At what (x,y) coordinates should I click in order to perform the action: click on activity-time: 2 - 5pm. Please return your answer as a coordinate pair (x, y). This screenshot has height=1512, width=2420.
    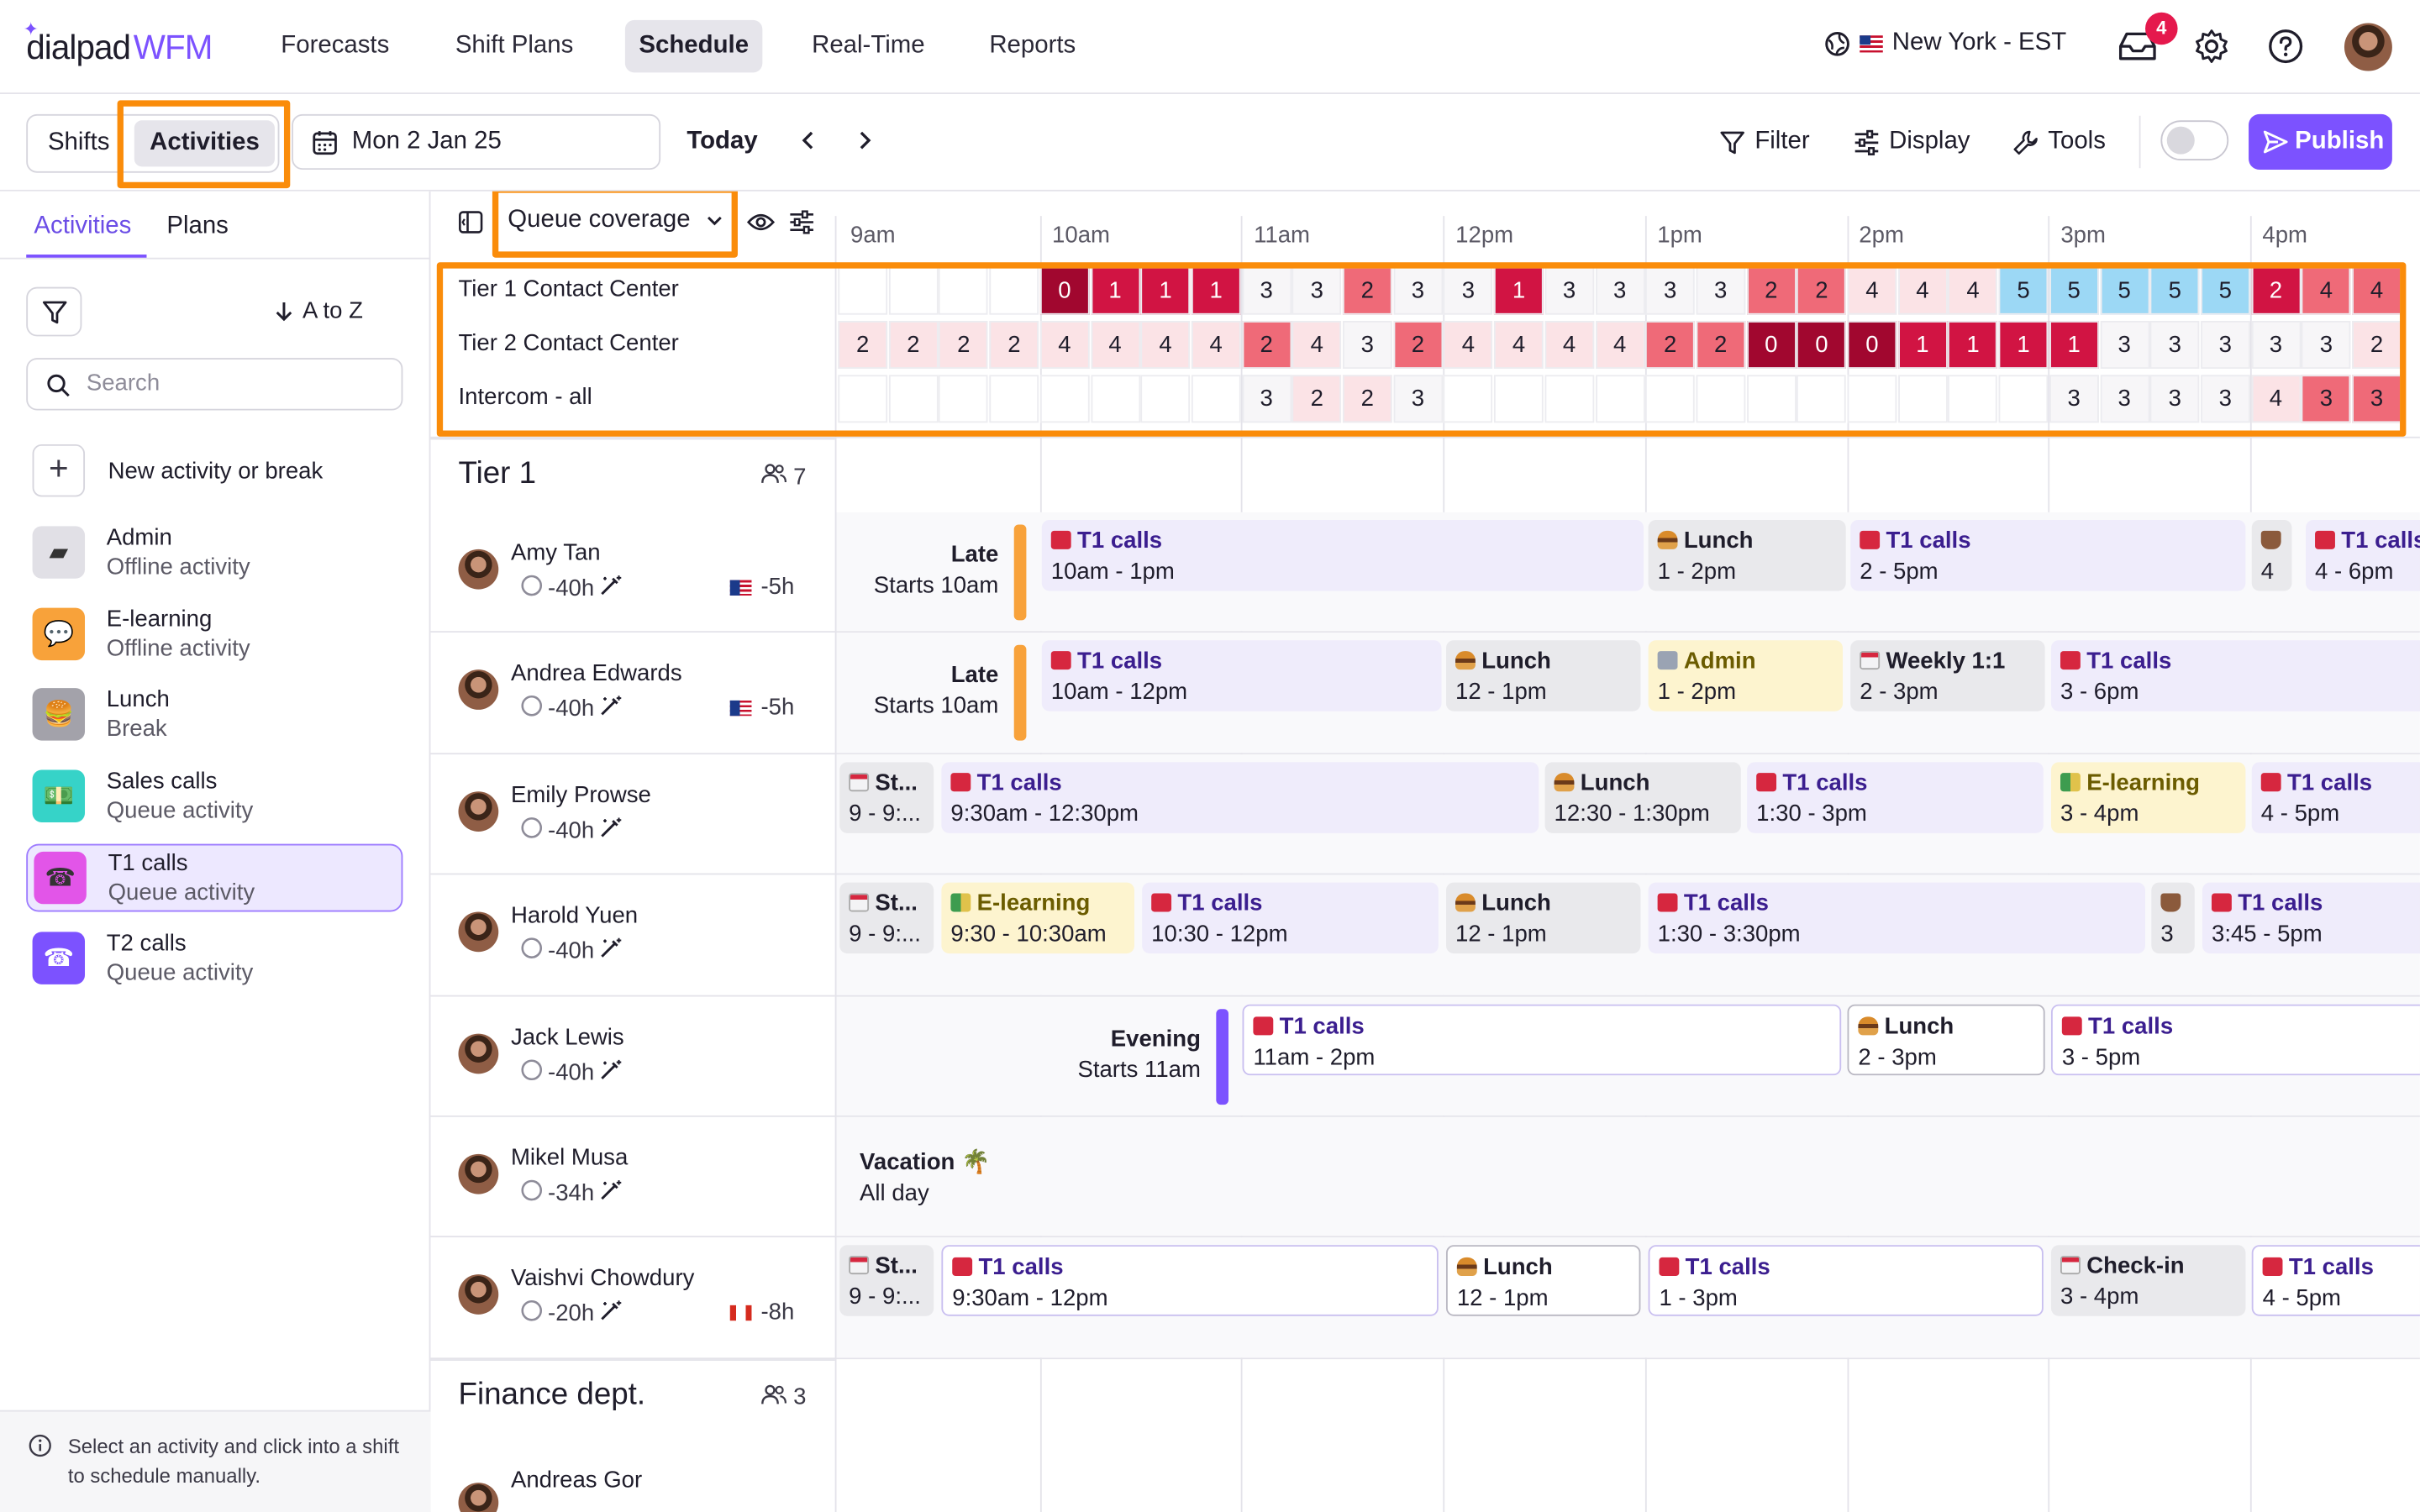
    Looking at the image, I should click on (1900, 571).